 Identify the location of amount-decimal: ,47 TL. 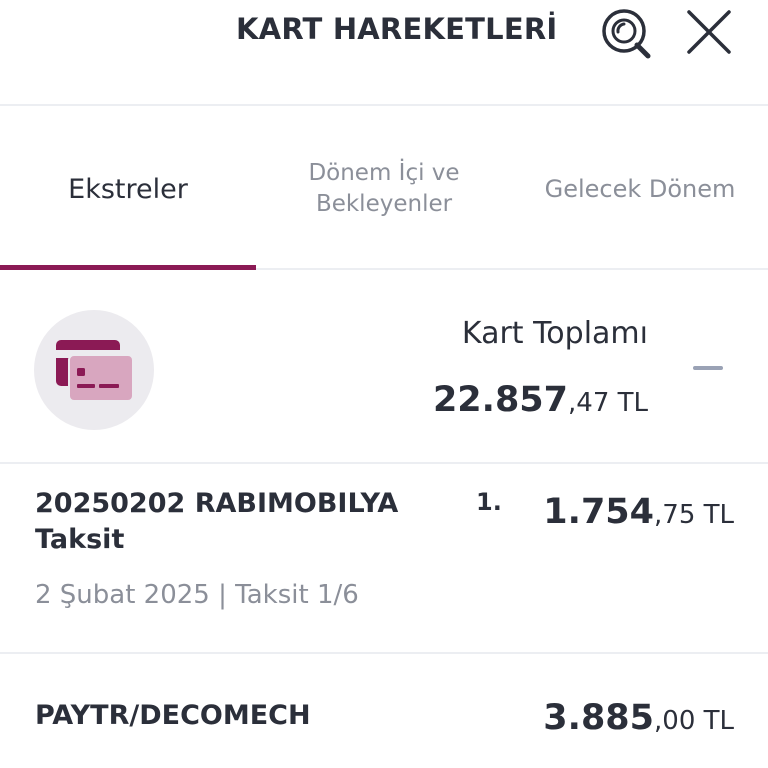
(608, 403).